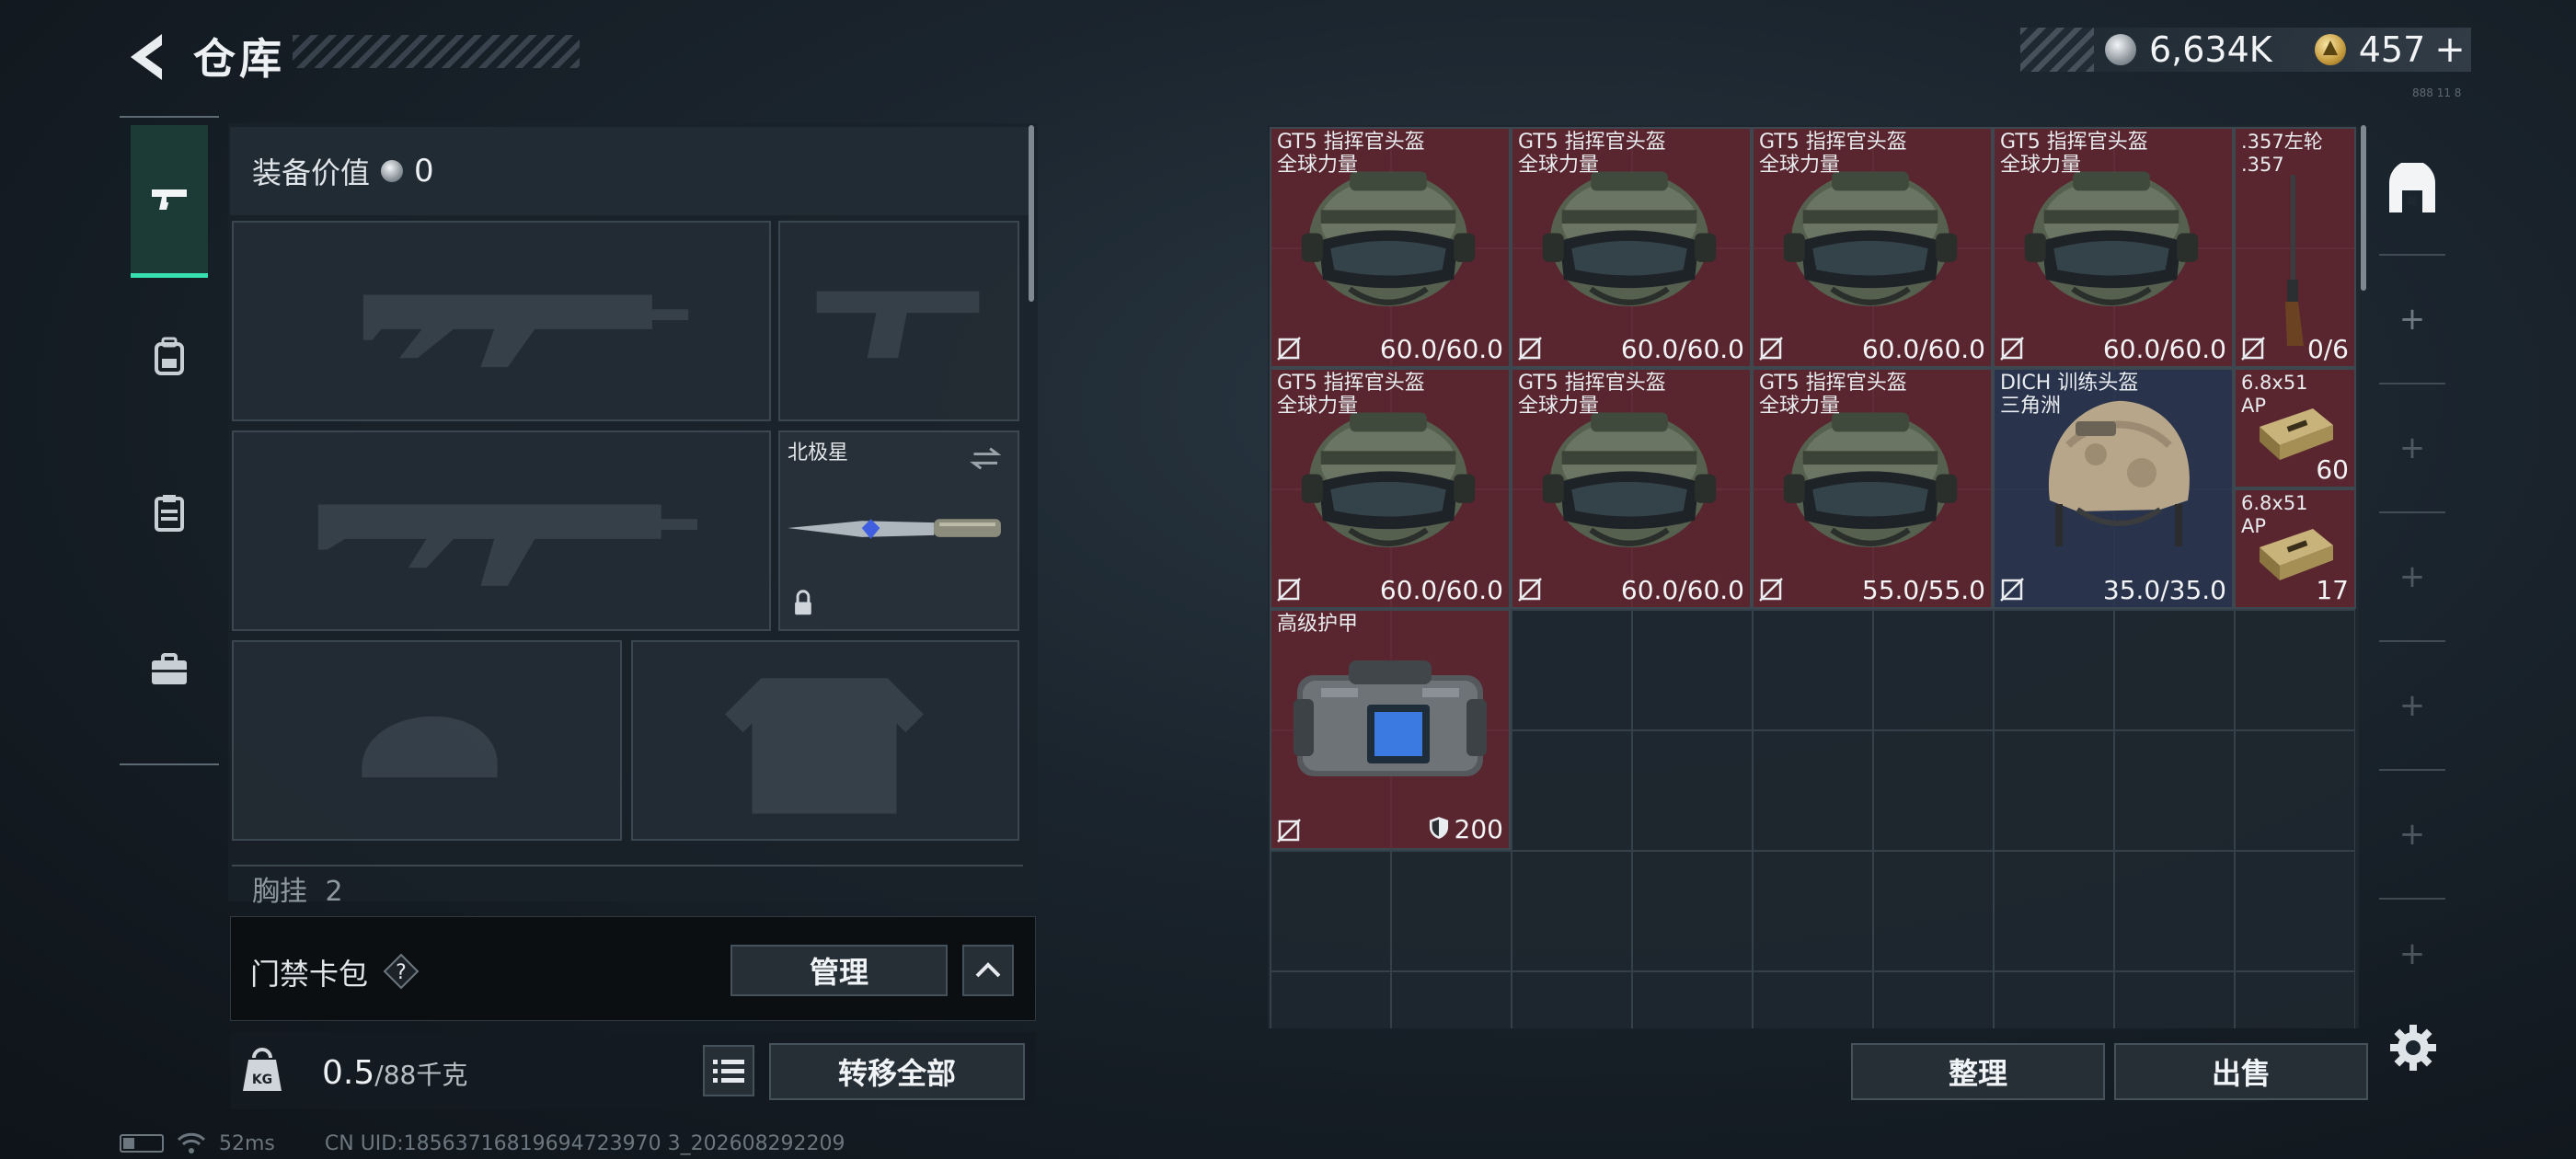 The image size is (2576, 1159). Describe the element at coordinates (1924, 590) in the screenshot. I see `item-value: 55.0/55.0` at that location.